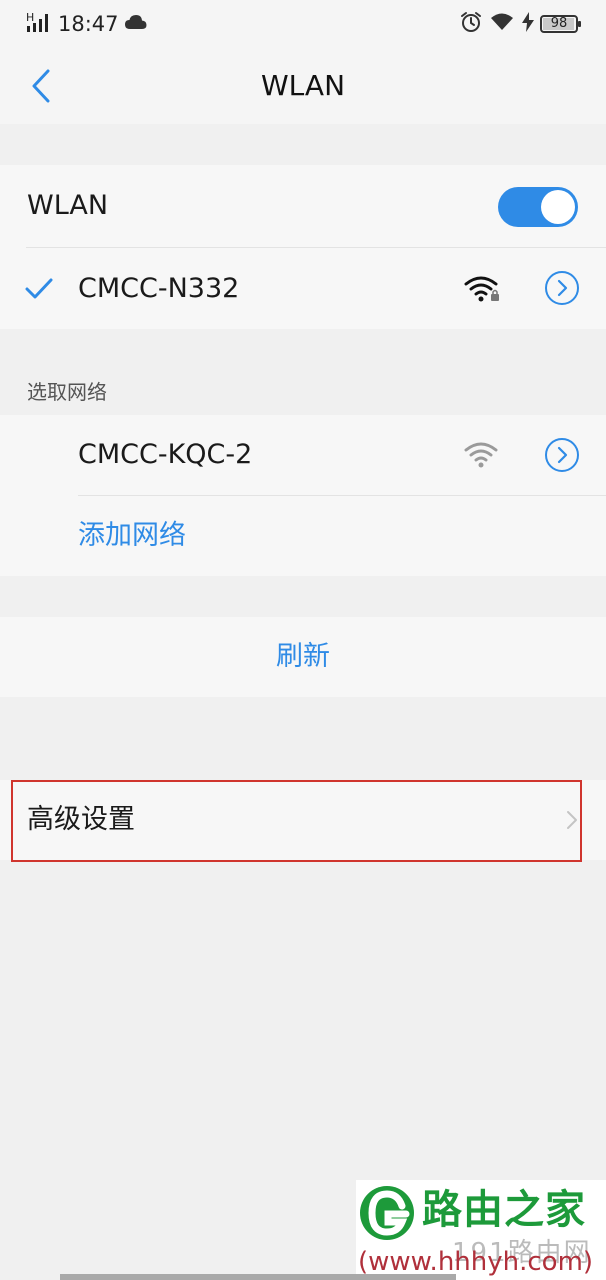  What do you see at coordinates (481, 289) in the screenshot?
I see `wifi-lock-icon` at bounding box center [481, 289].